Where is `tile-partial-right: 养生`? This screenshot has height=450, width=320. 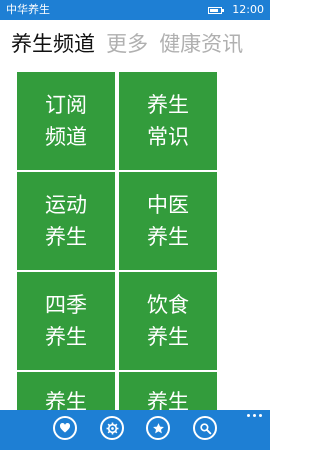 tile-partial-right: 养生 is located at coordinates (168, 392).